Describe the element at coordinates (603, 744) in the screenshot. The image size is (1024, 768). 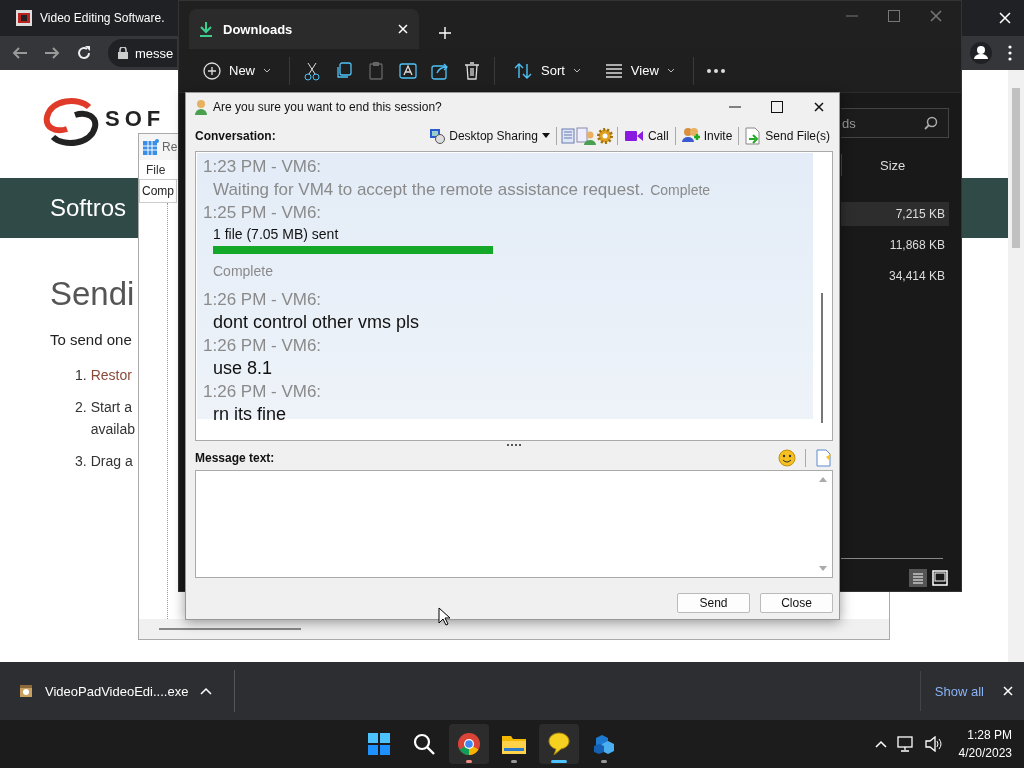
I see `cubes-icon` at that location.